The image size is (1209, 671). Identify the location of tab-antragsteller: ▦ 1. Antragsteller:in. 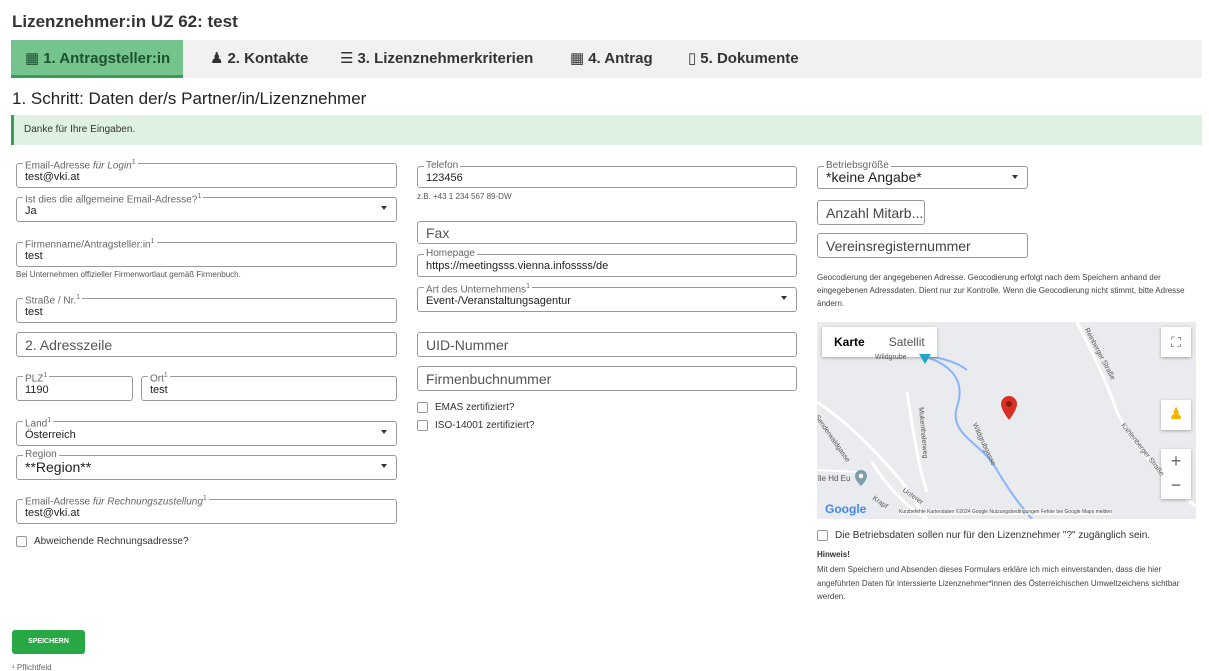
(97, 59).